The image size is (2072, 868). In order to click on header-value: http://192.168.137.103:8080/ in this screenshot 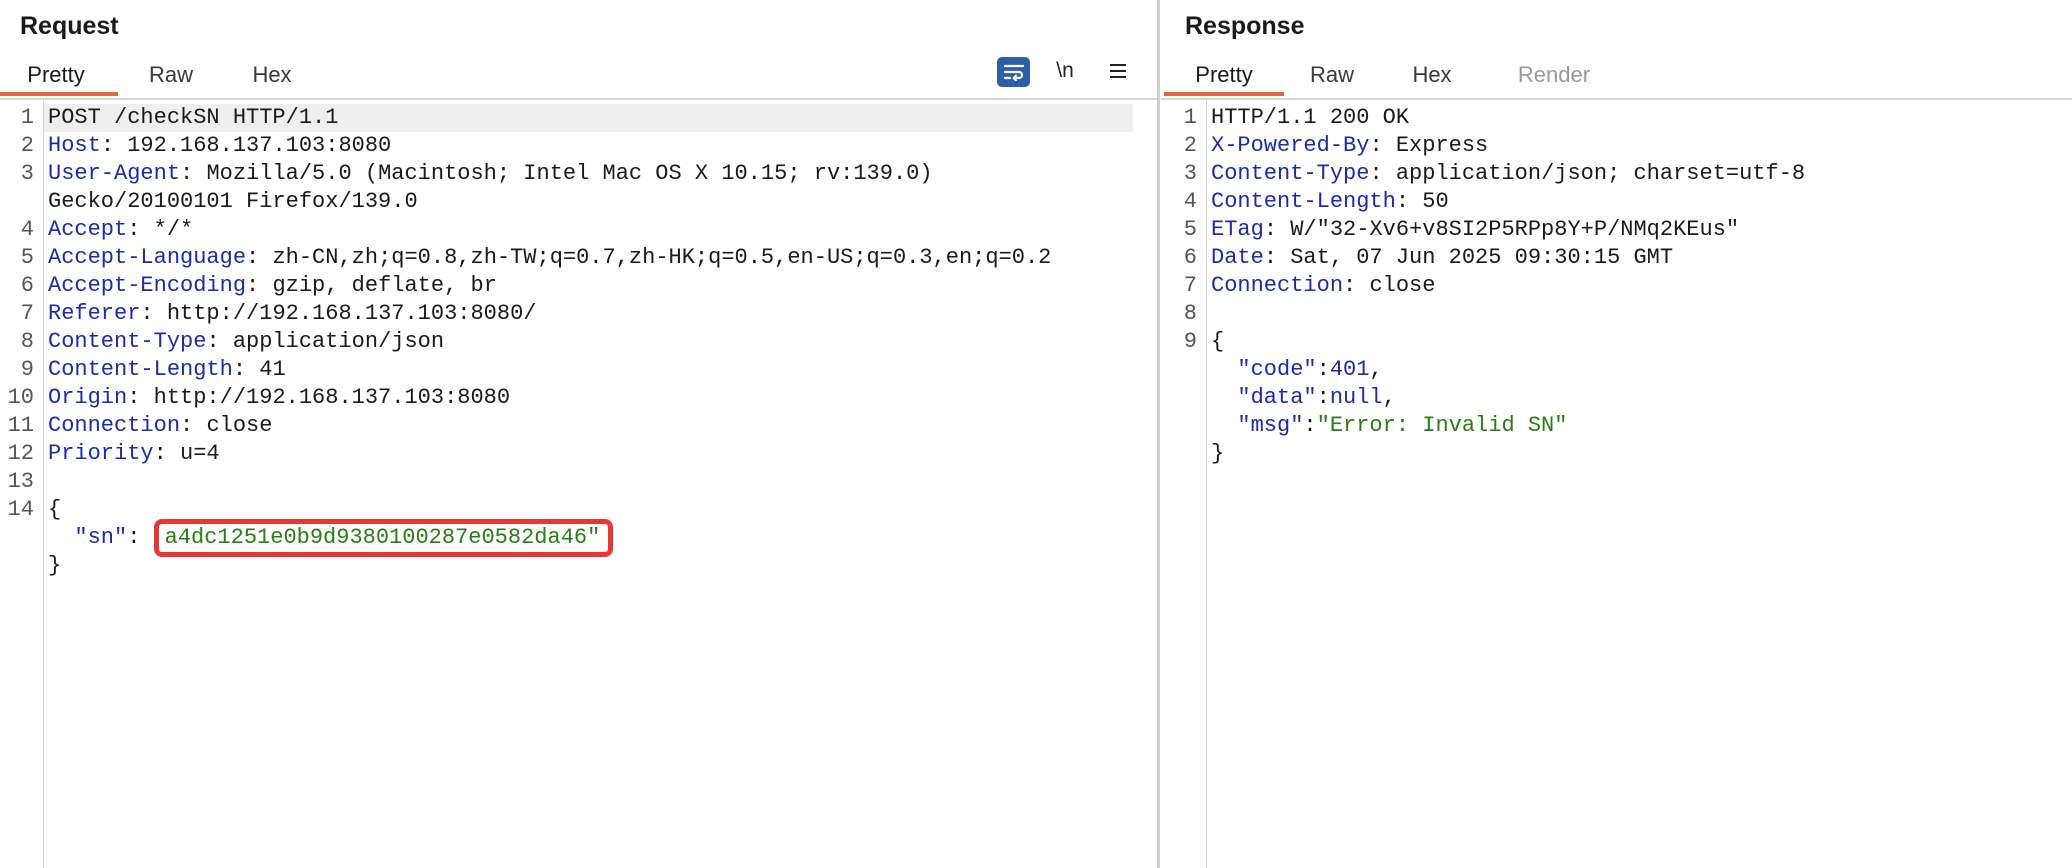, I will do `click(351, 313)`.